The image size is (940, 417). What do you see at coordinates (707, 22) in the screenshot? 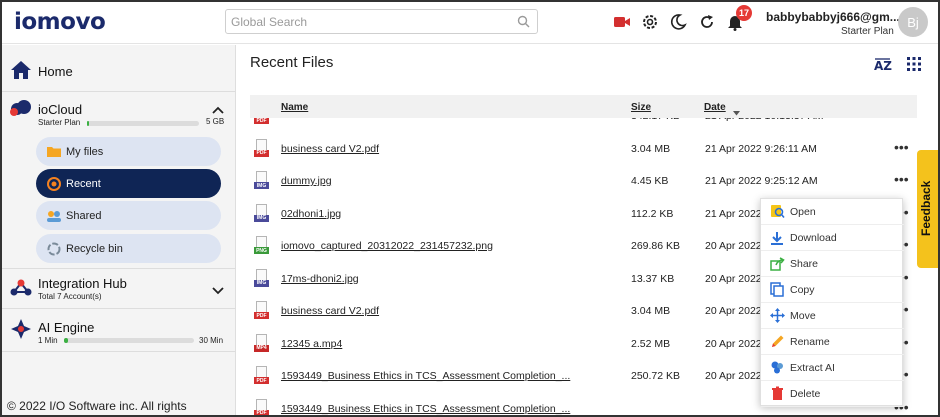
I see `refresh-icon` at bounding box center [707, 22].